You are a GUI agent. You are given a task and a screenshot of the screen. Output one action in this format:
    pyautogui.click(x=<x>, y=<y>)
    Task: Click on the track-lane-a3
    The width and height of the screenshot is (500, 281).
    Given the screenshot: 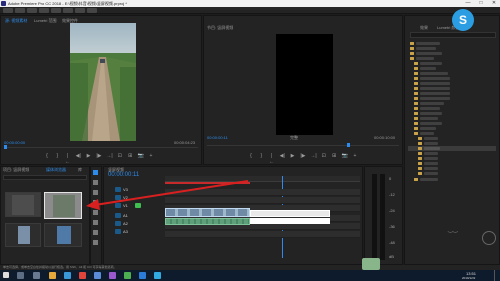 What is the action you would take?
    pyautogui.click(x=262, y=234)
    